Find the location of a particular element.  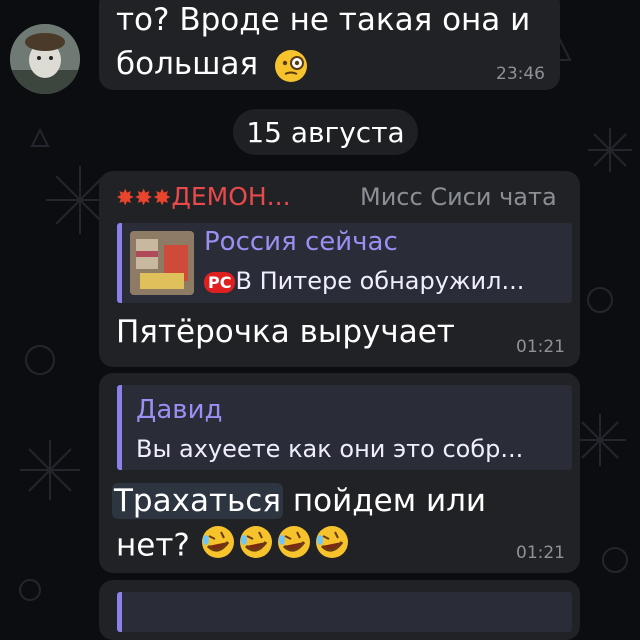

message-time: 23:46 is located at coordinates (520, 74).